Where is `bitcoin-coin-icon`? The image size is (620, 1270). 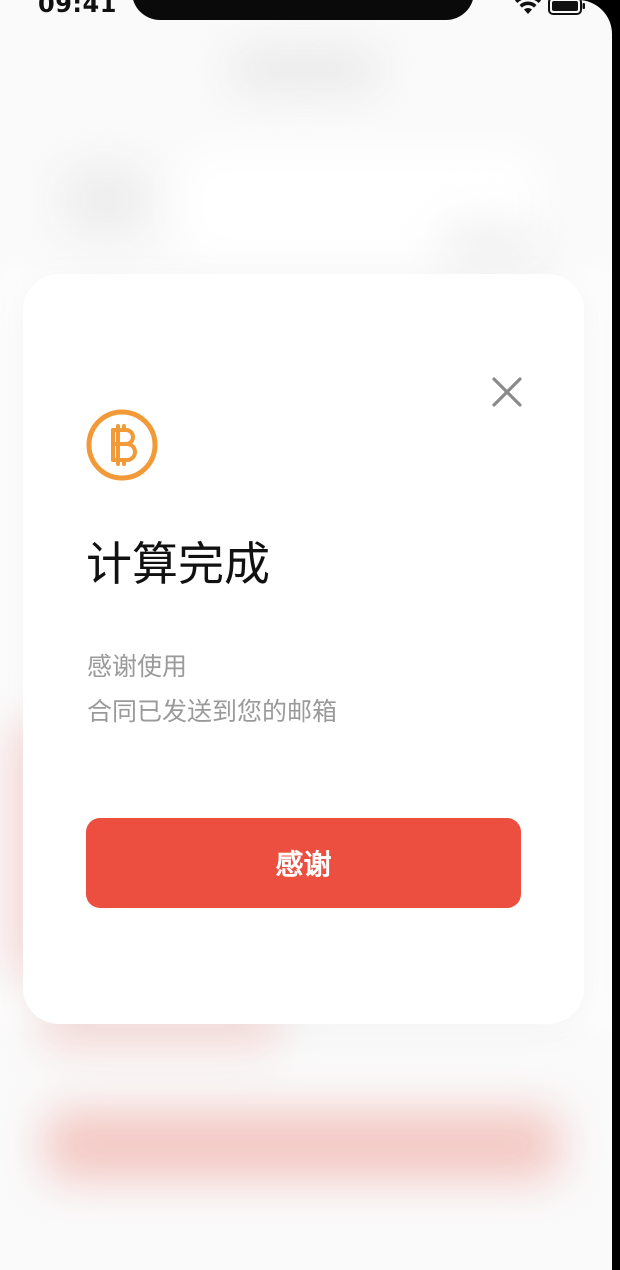
bitcoin-coin-icon is located at coordinates (122, 445).